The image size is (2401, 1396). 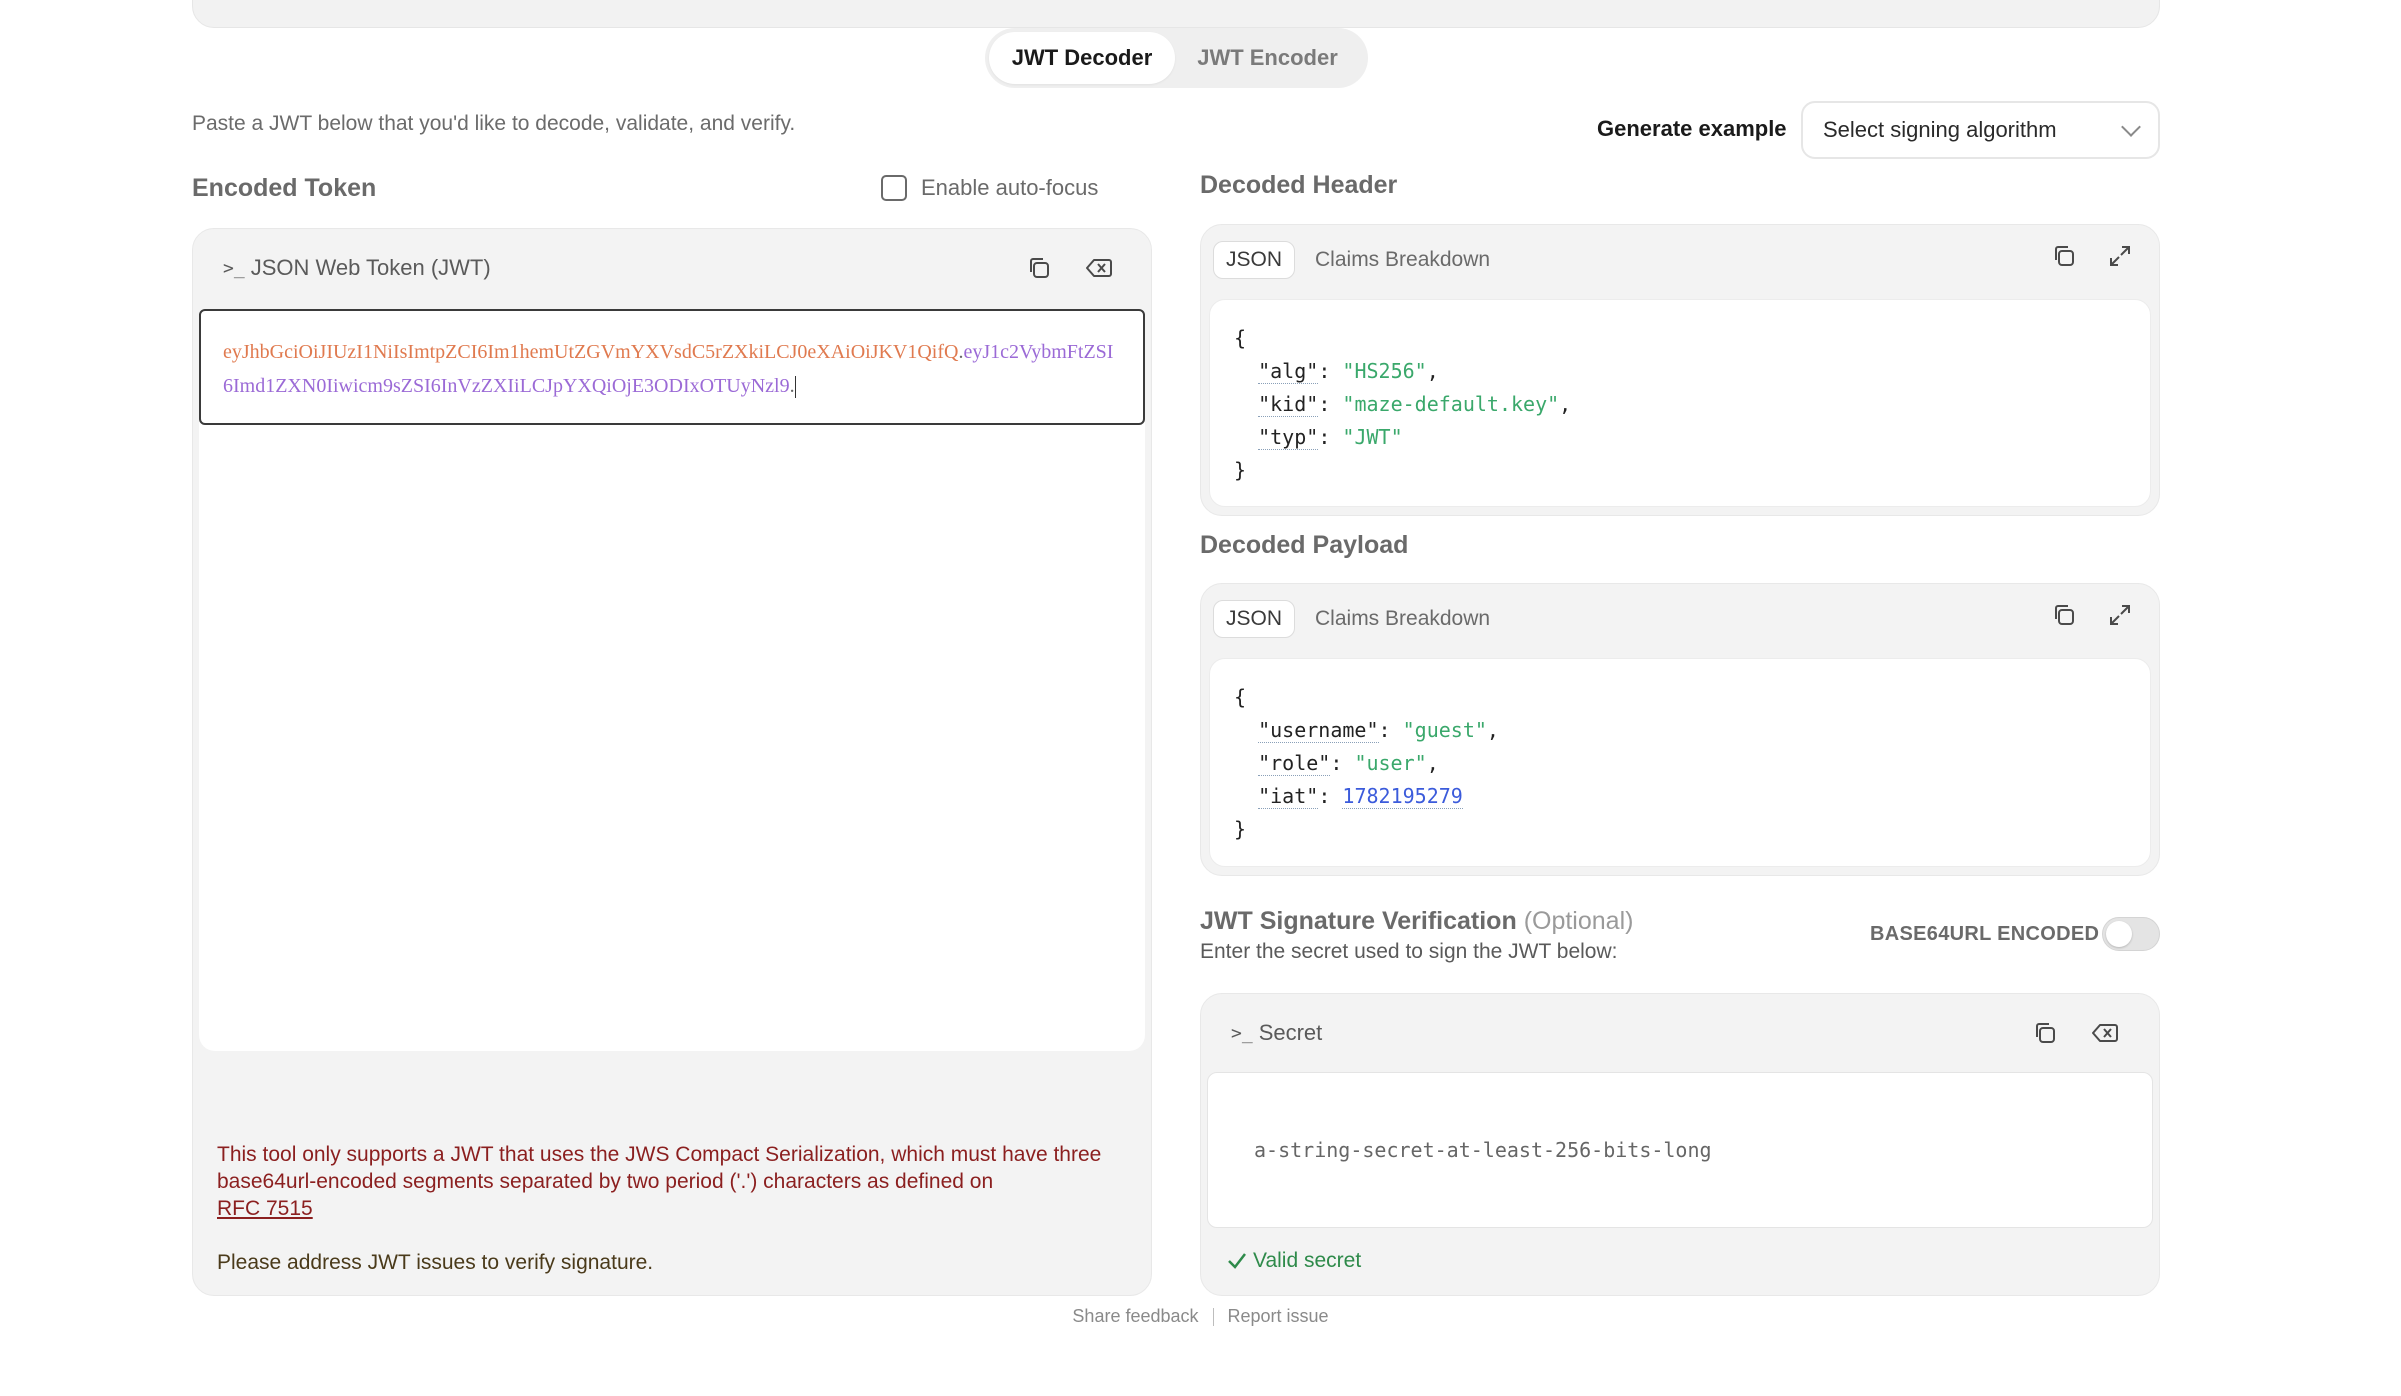 What do you see at coordinates (370, 267) in the screenshot?
I see `jwt-panel-label-text: JSON Web Token (JWT)` at bounding box center [370, 267].